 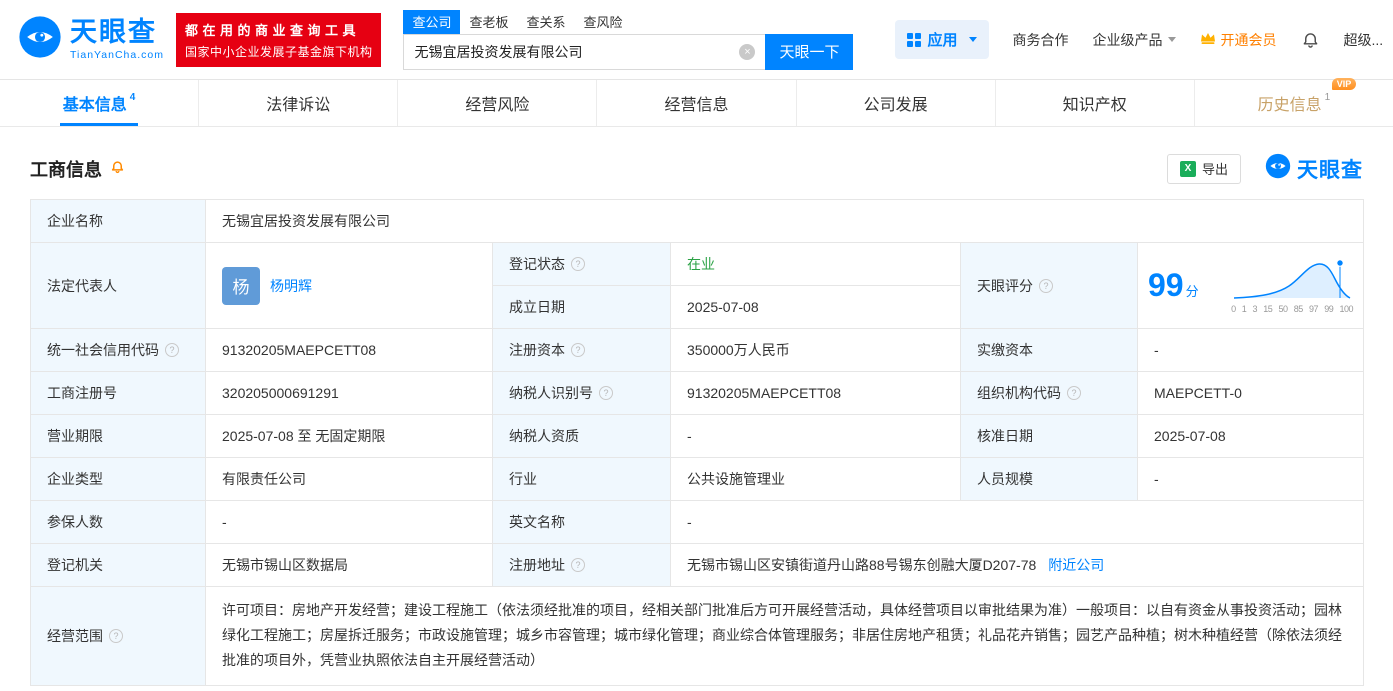 What do you see at coordinates (349, 393) in the screenshot?
I see `reg-number-value: 320205000691291` at bounding box center [349, 393].